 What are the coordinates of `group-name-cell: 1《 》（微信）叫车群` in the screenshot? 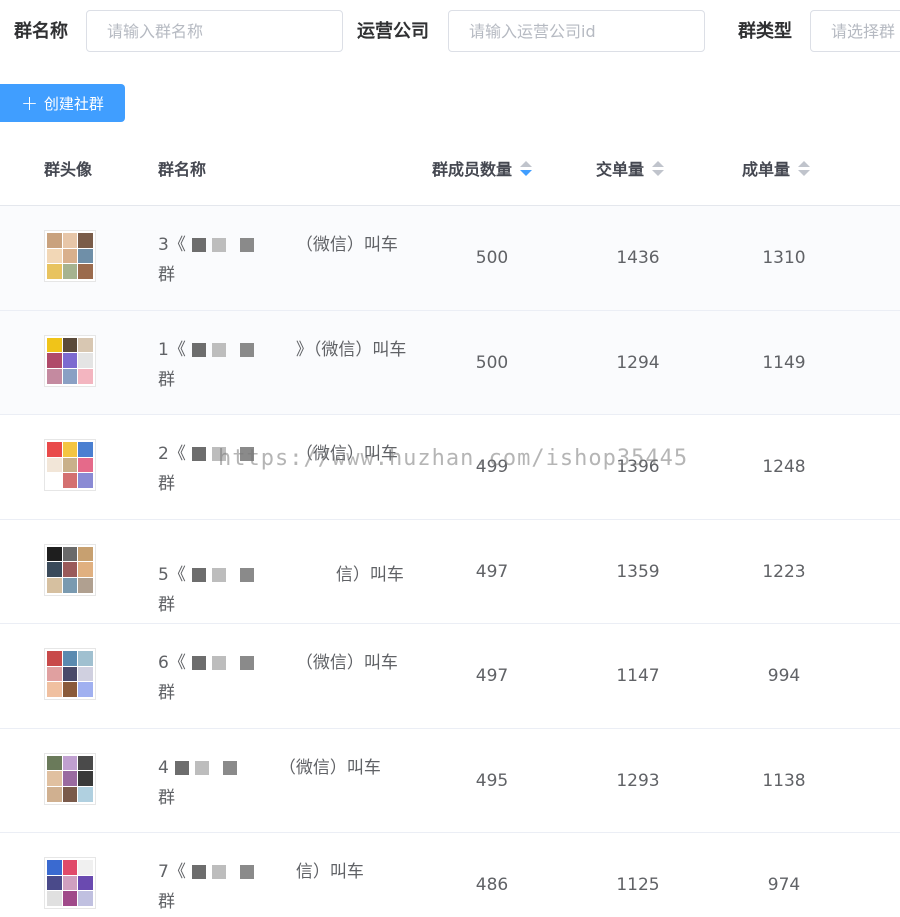 It's located at (283, 365).